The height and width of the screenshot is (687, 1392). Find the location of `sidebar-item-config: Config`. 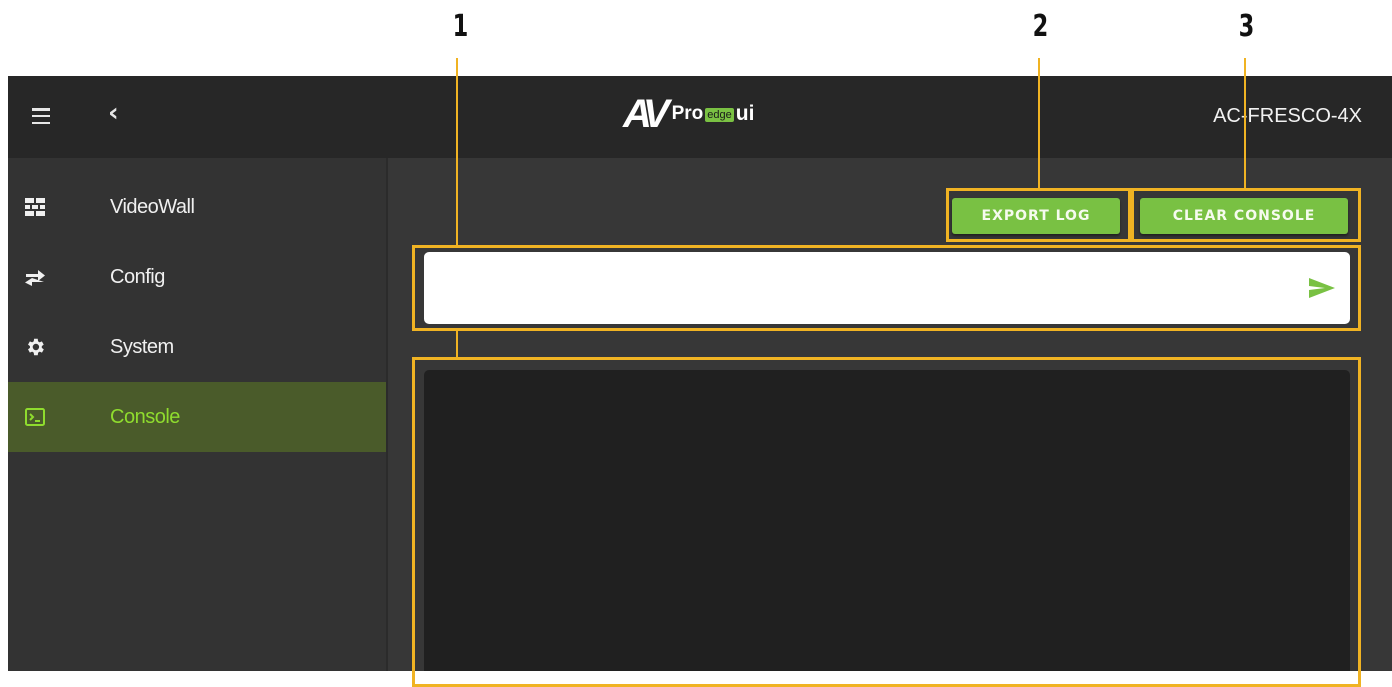

sidebar-item-config: Config is located at coordinates (197, 277).